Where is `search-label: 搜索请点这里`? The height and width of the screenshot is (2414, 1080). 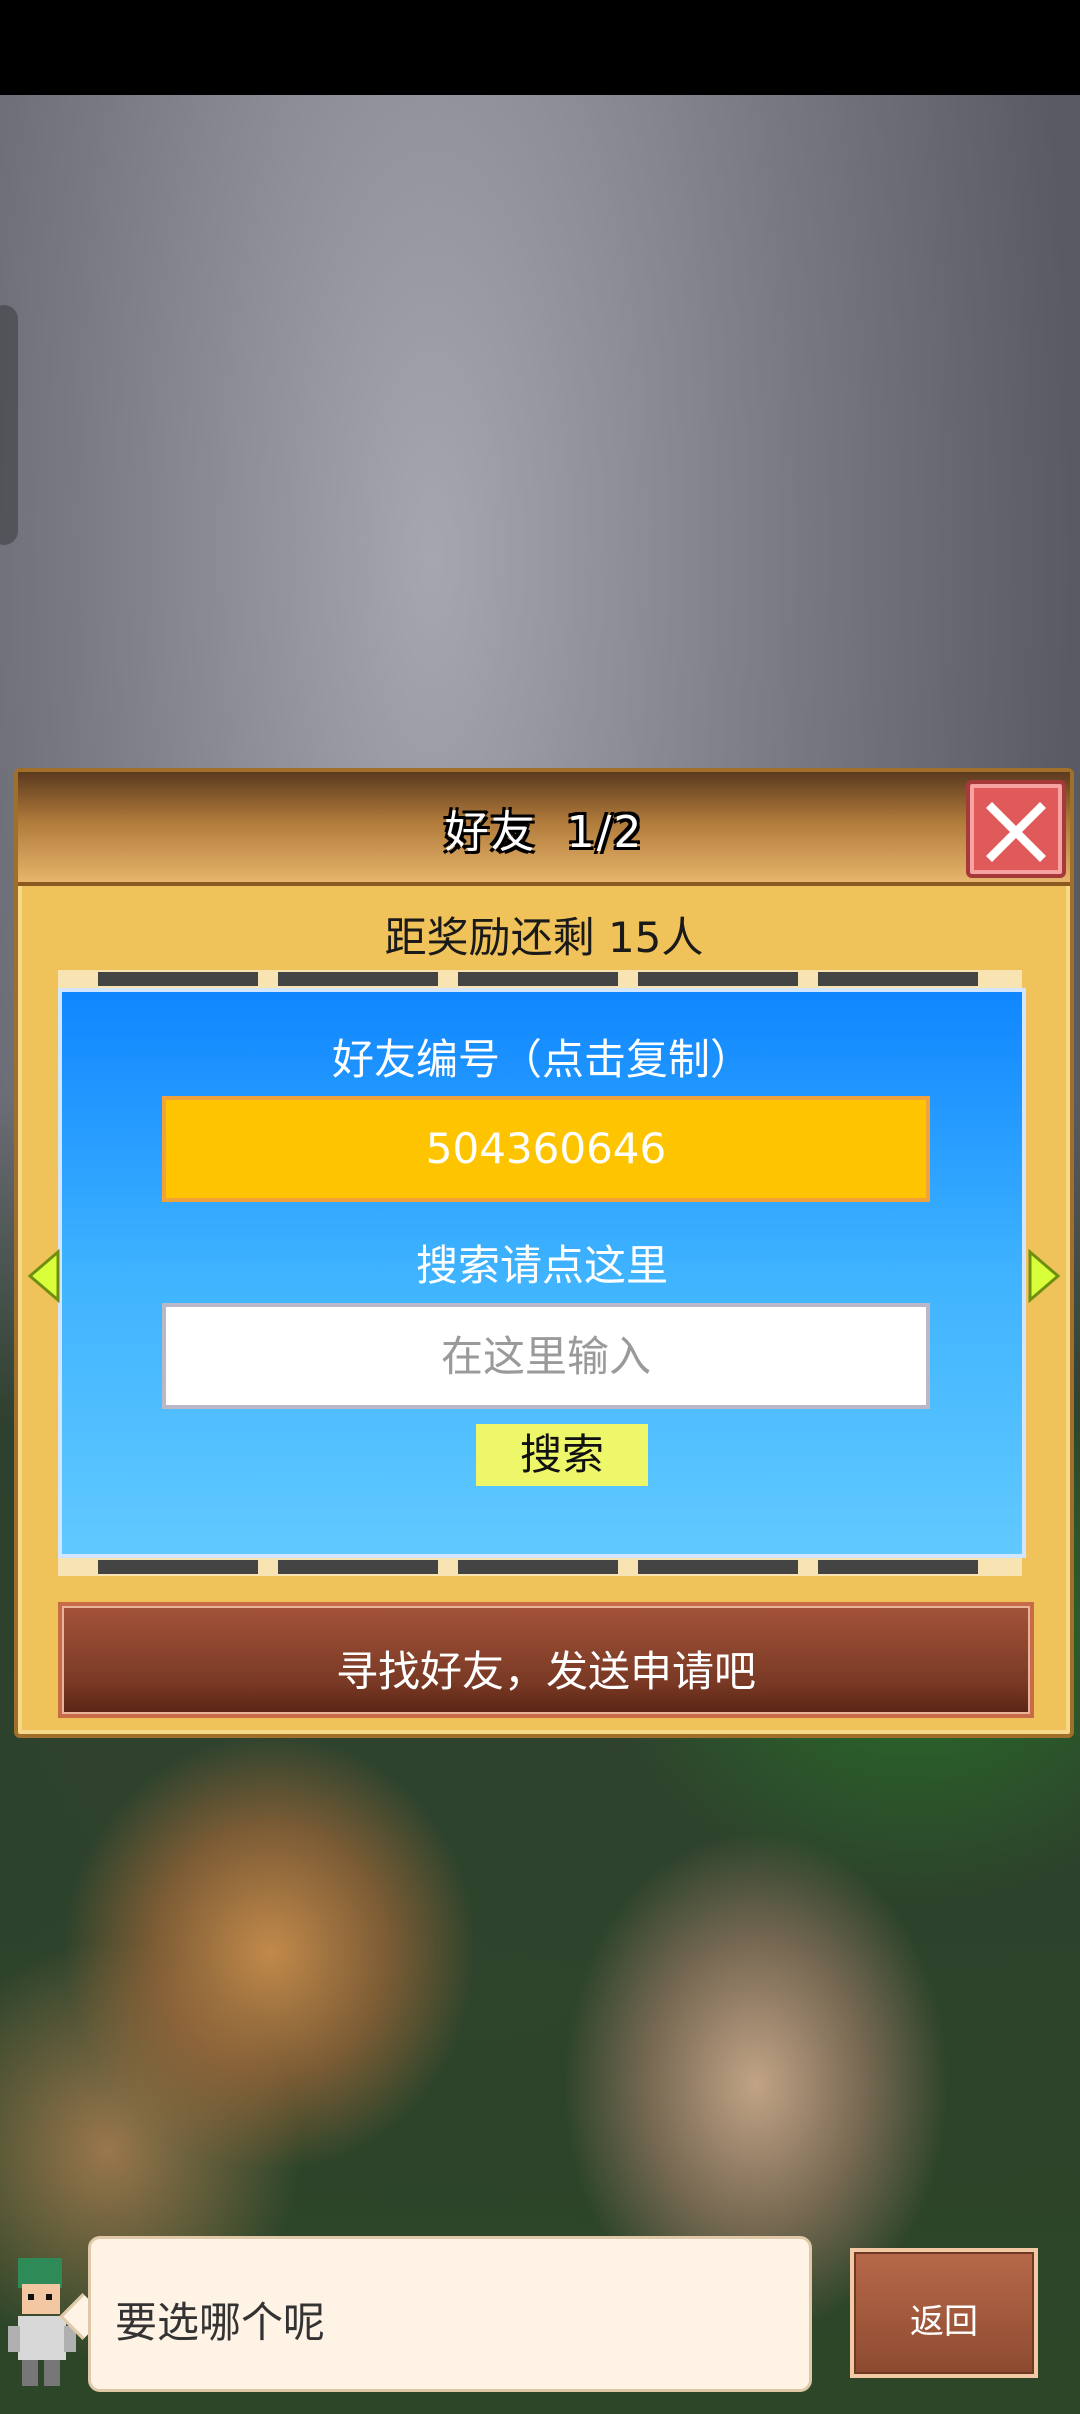
search-label: 搜索请点这里 is located at coordinates (541, 1265).